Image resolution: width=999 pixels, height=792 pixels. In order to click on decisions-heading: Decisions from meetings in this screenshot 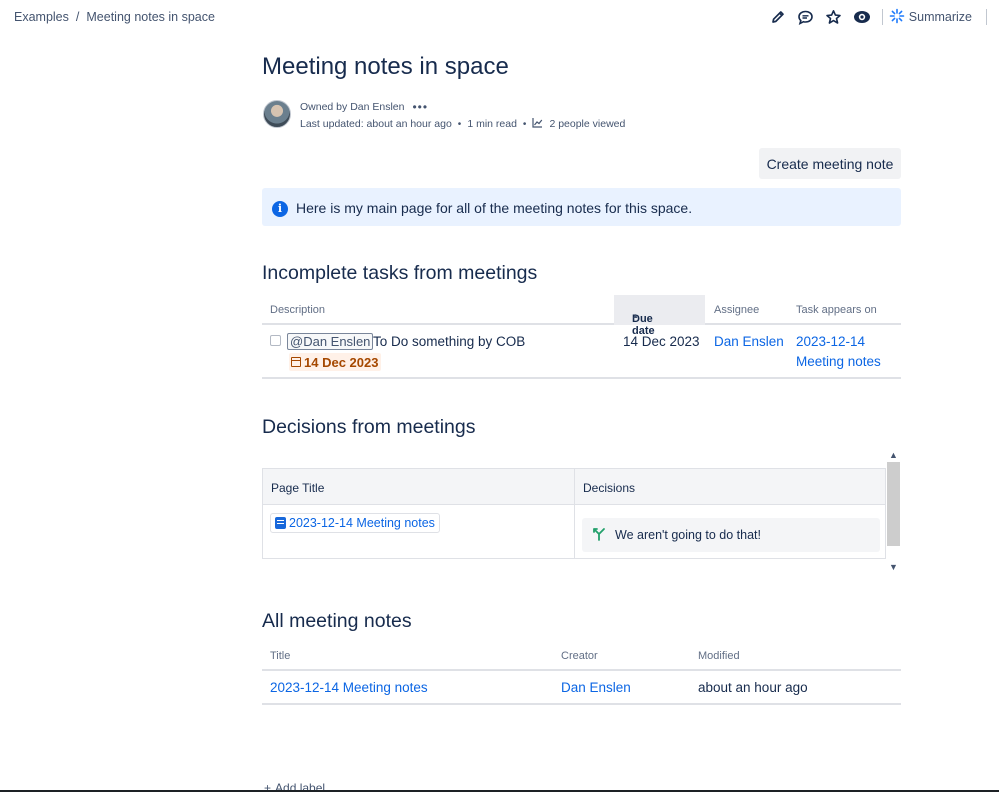, I will do `click(369, 427)`.